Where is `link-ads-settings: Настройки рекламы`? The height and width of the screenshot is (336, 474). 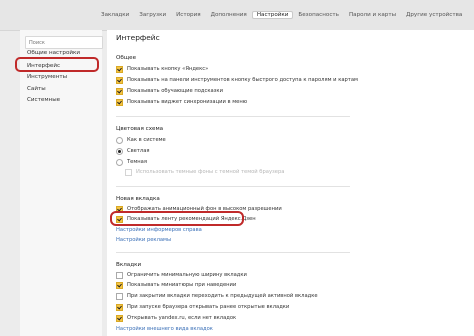
link-ads-settings: Настройки рекламы is located at coordinates (143, 240).